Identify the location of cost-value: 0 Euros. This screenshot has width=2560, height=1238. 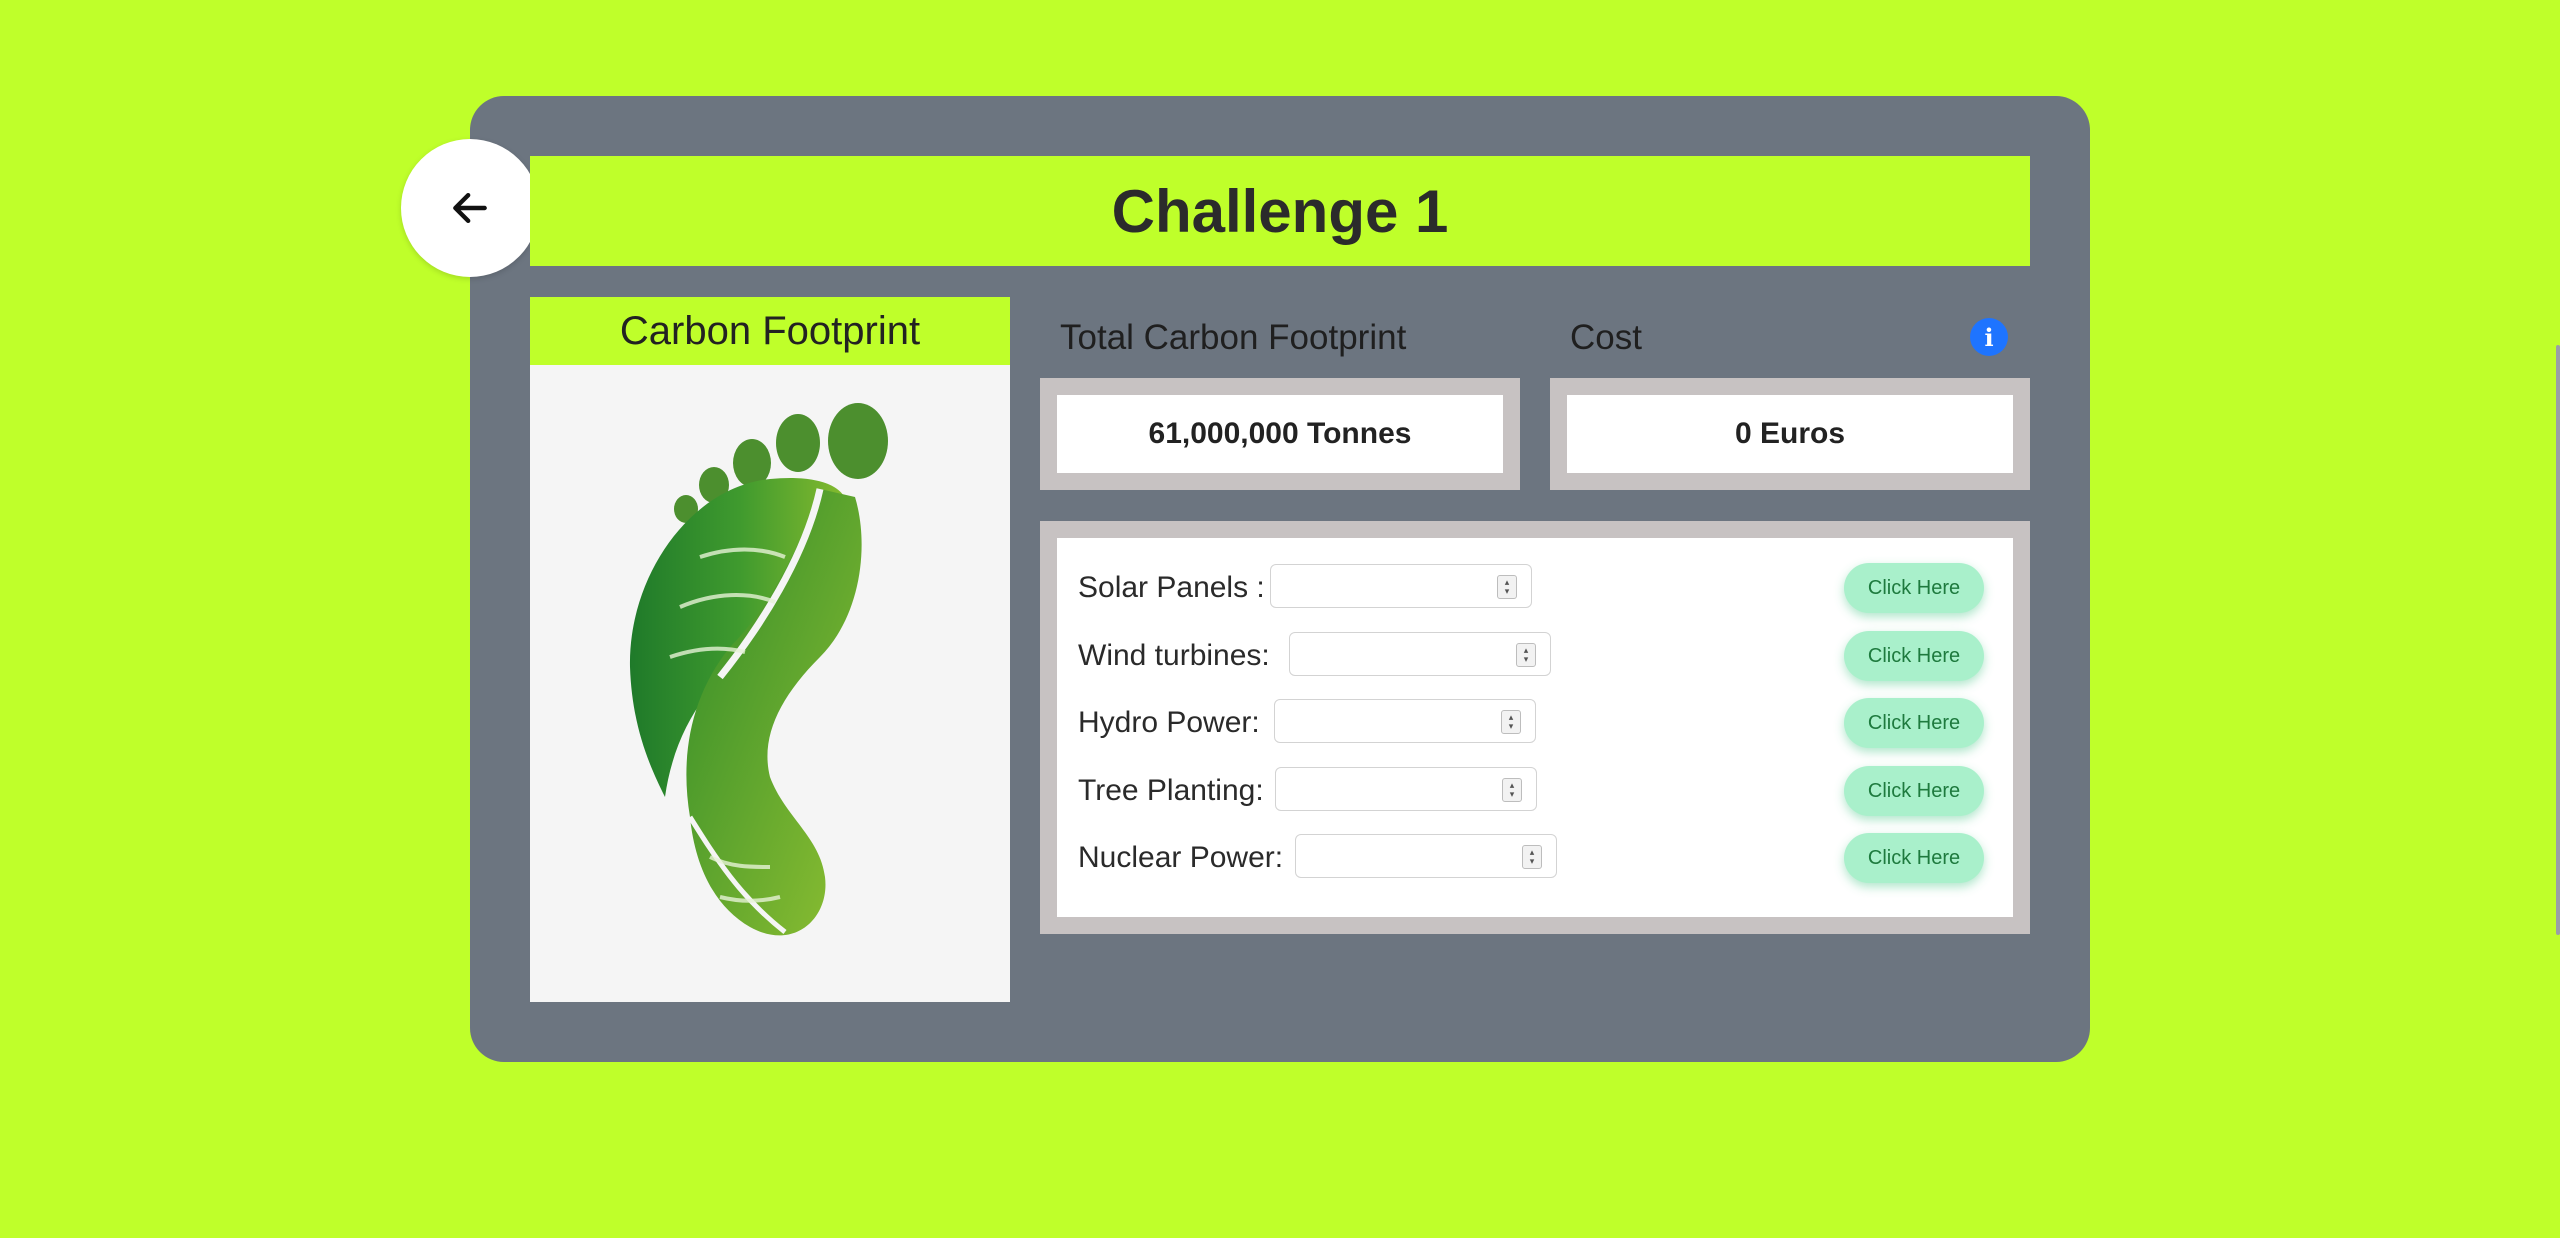
(1790, 434).